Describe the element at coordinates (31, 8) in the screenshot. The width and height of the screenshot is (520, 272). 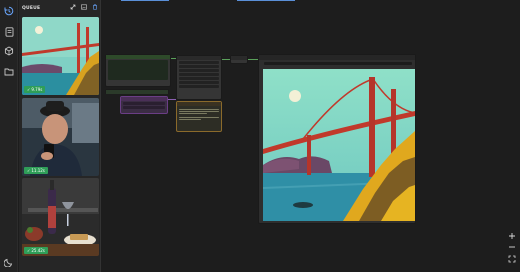
I see `queue-title: QUEUE` at that location.